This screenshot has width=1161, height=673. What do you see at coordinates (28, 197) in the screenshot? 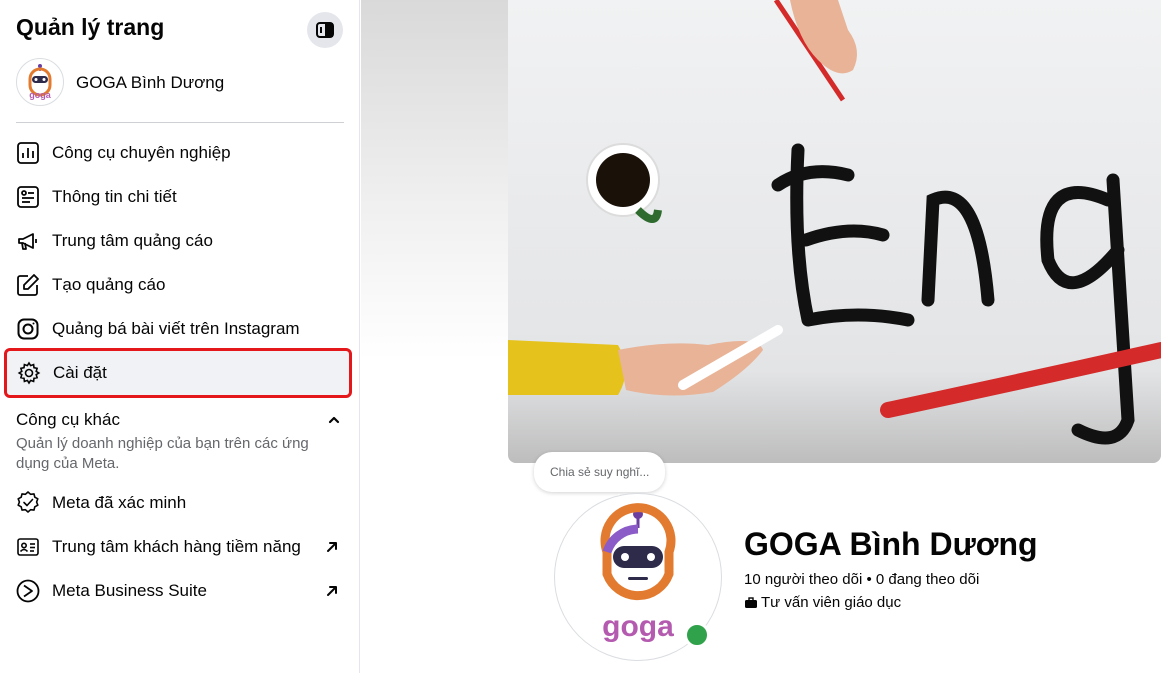
I see `insights-icon` at bounding box center [28, 197].